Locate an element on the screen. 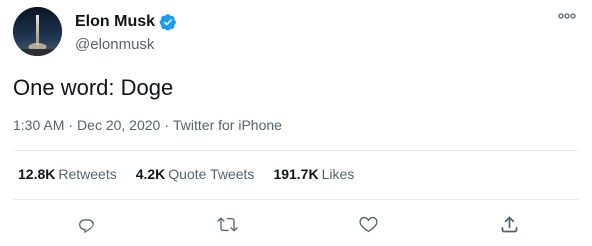 This screenshot has width=592, height=246. tweet-actions is located at coordinates (296, 224).